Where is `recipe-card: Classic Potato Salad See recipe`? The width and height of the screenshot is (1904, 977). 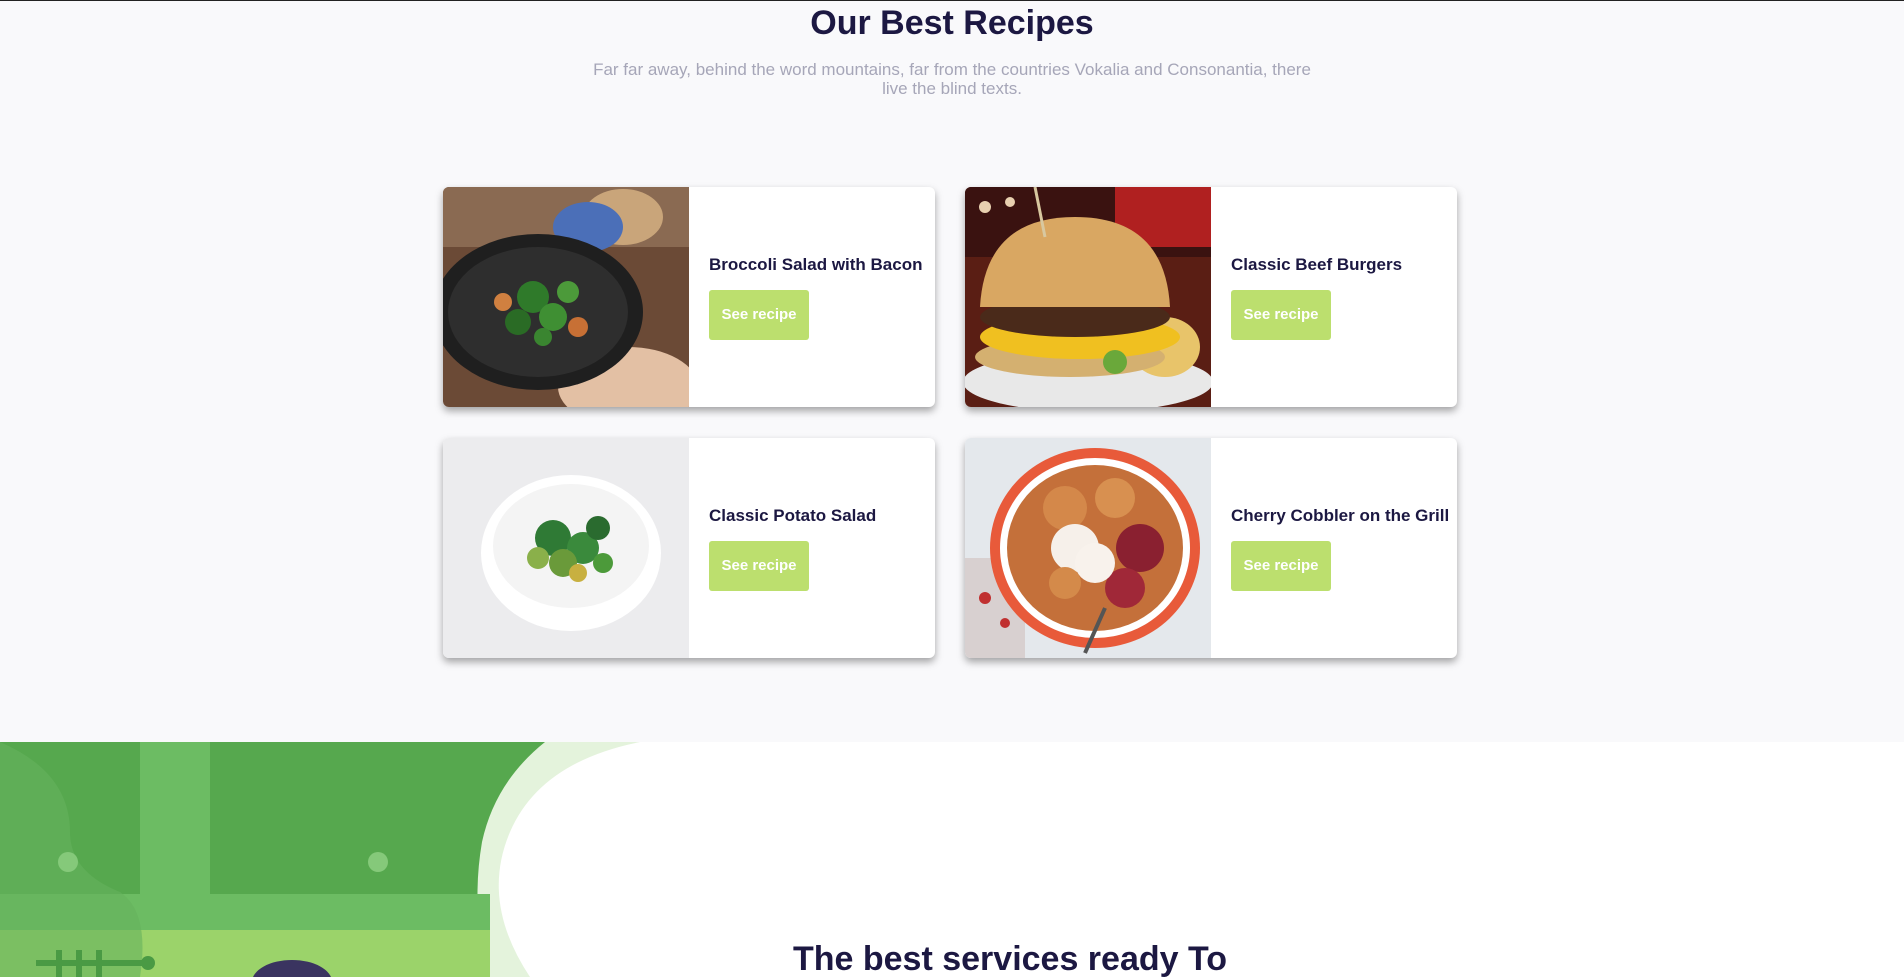 recipe-card: Classic Potato Salad See recipe is located at coordinates (689, 548).